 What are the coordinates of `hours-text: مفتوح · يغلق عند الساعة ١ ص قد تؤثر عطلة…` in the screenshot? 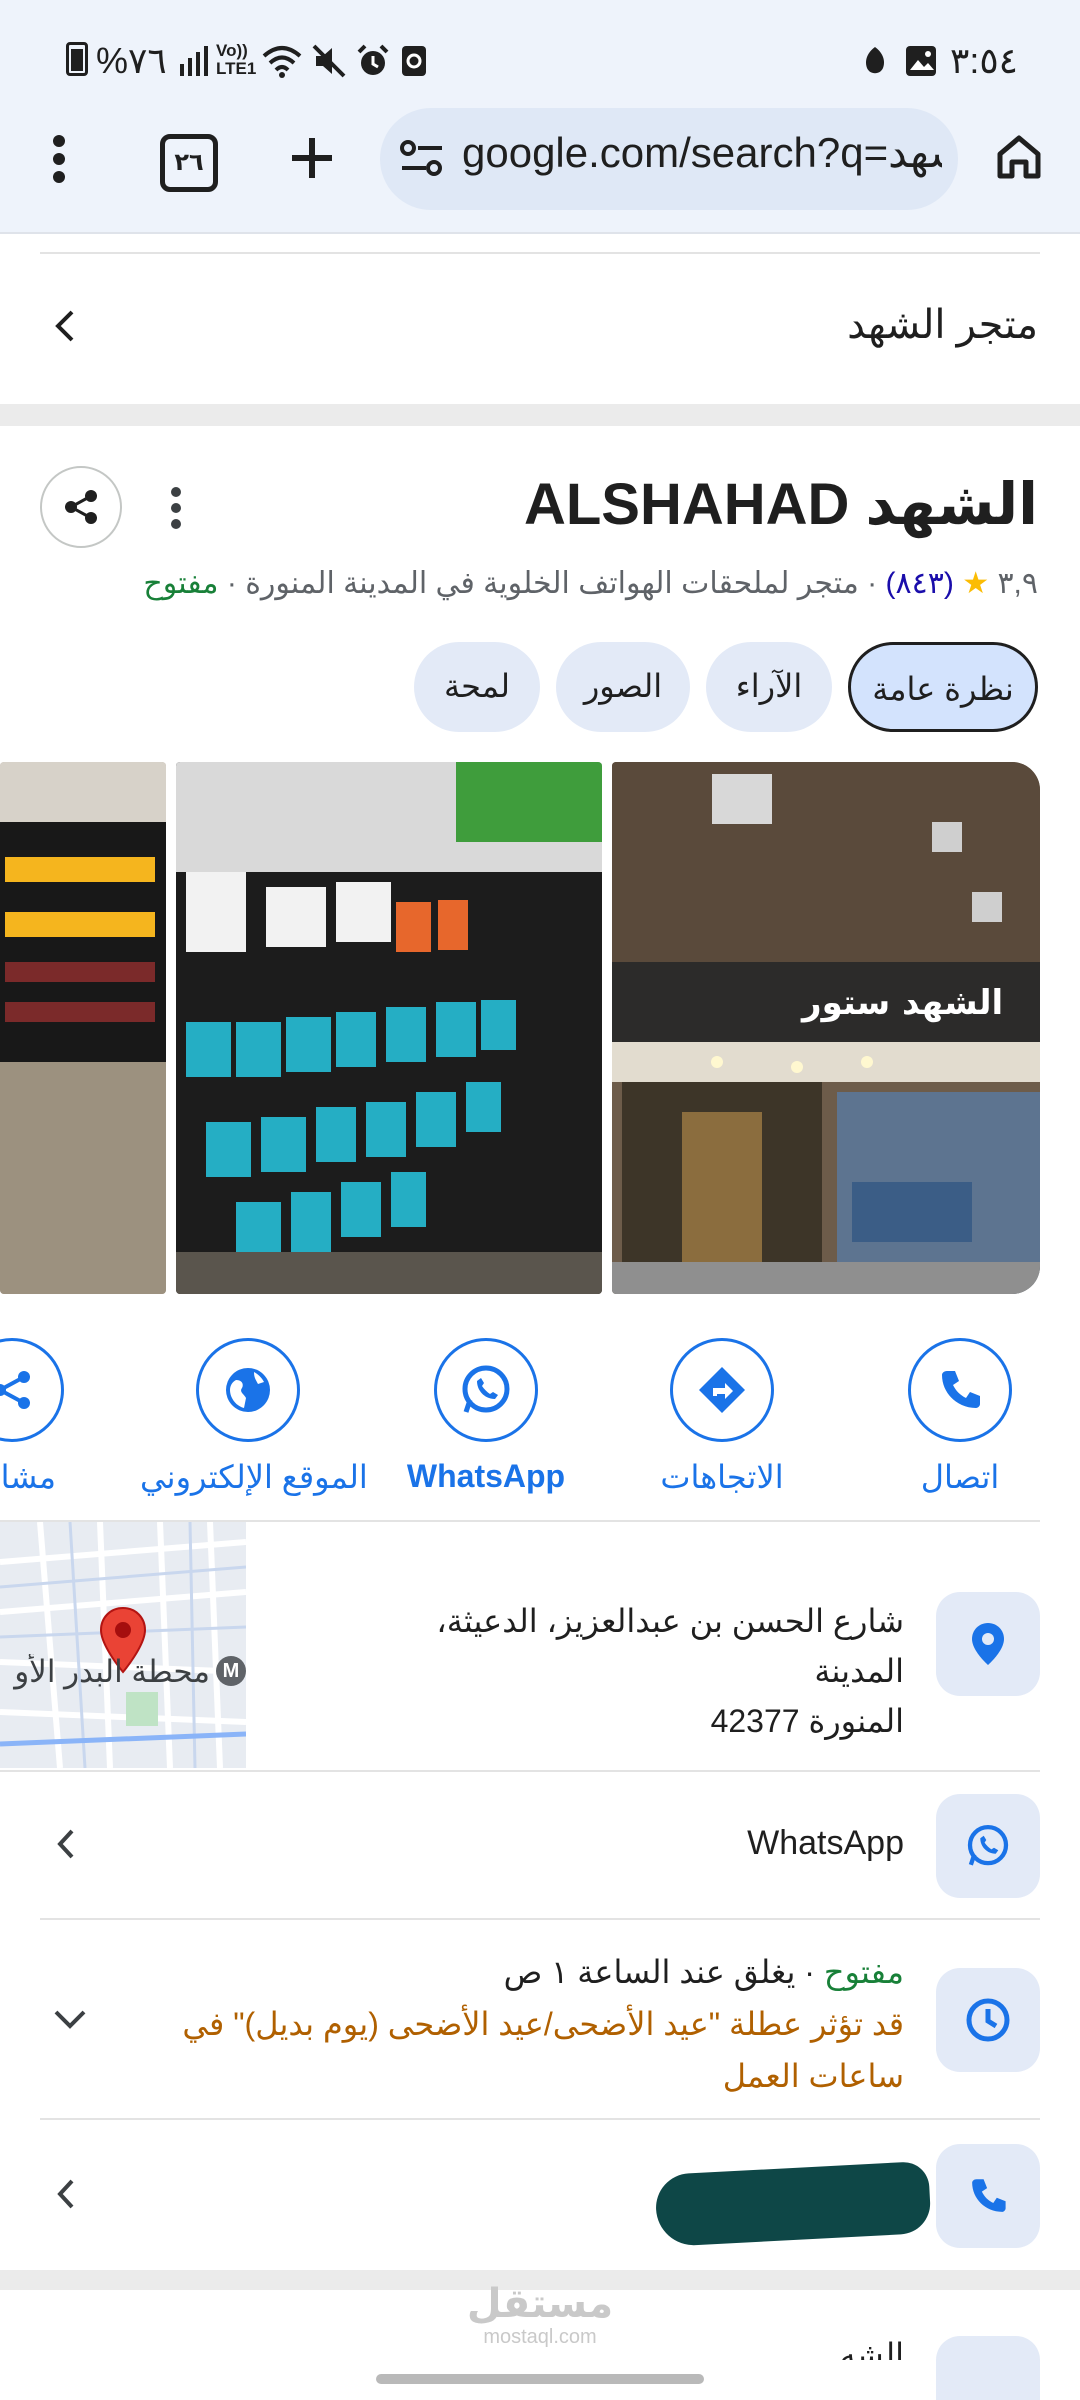 It's located at (504, 2024).